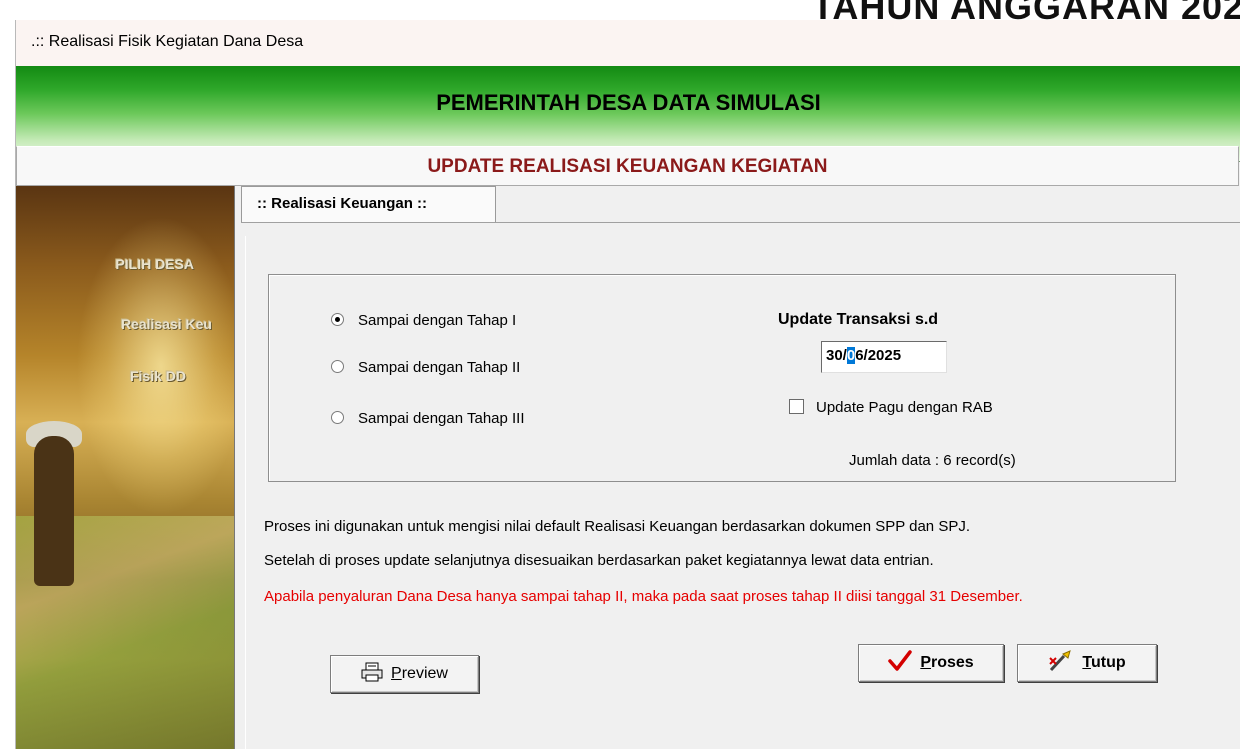 The image size is (1240, 749). I want to click on date-part-before: 30/, so click(836, 355).